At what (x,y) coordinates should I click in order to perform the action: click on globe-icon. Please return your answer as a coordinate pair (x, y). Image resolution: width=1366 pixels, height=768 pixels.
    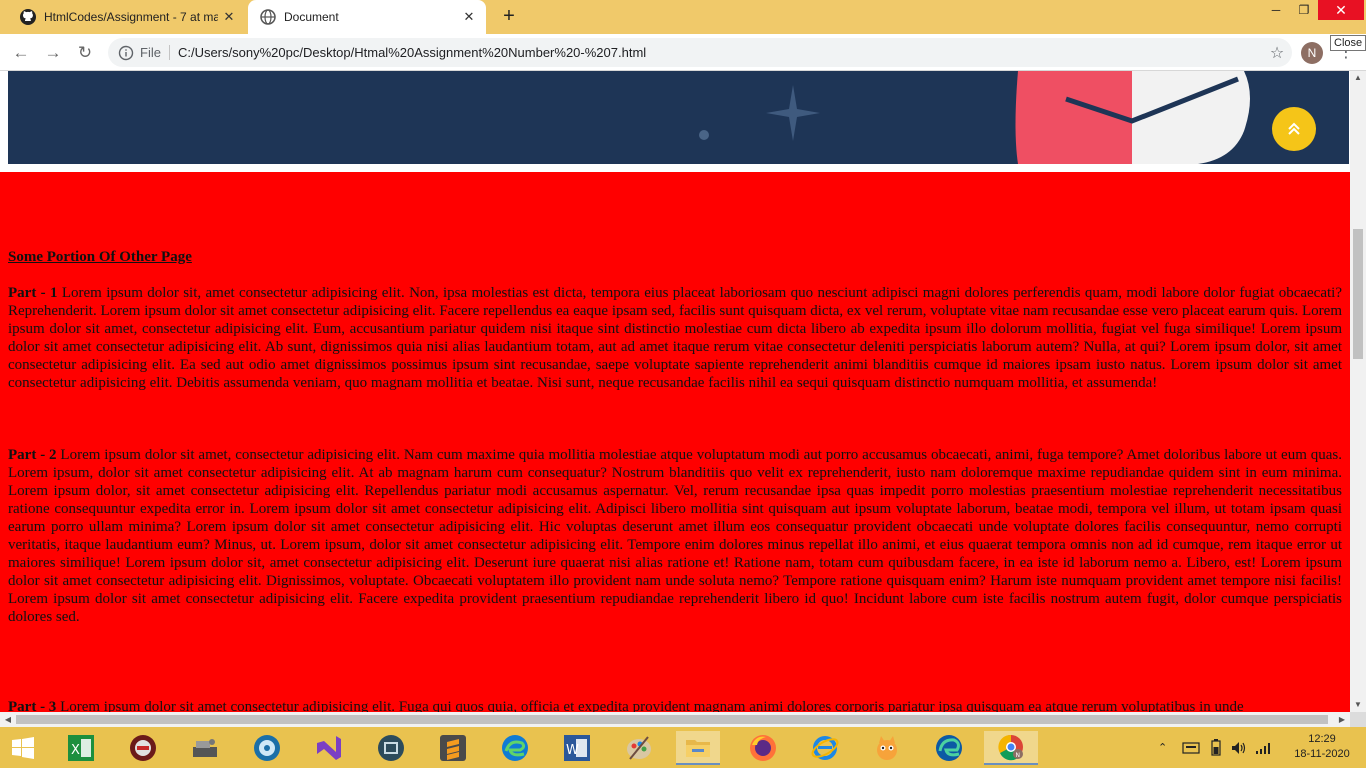
    Looking at the image, I should click on (268, 17).